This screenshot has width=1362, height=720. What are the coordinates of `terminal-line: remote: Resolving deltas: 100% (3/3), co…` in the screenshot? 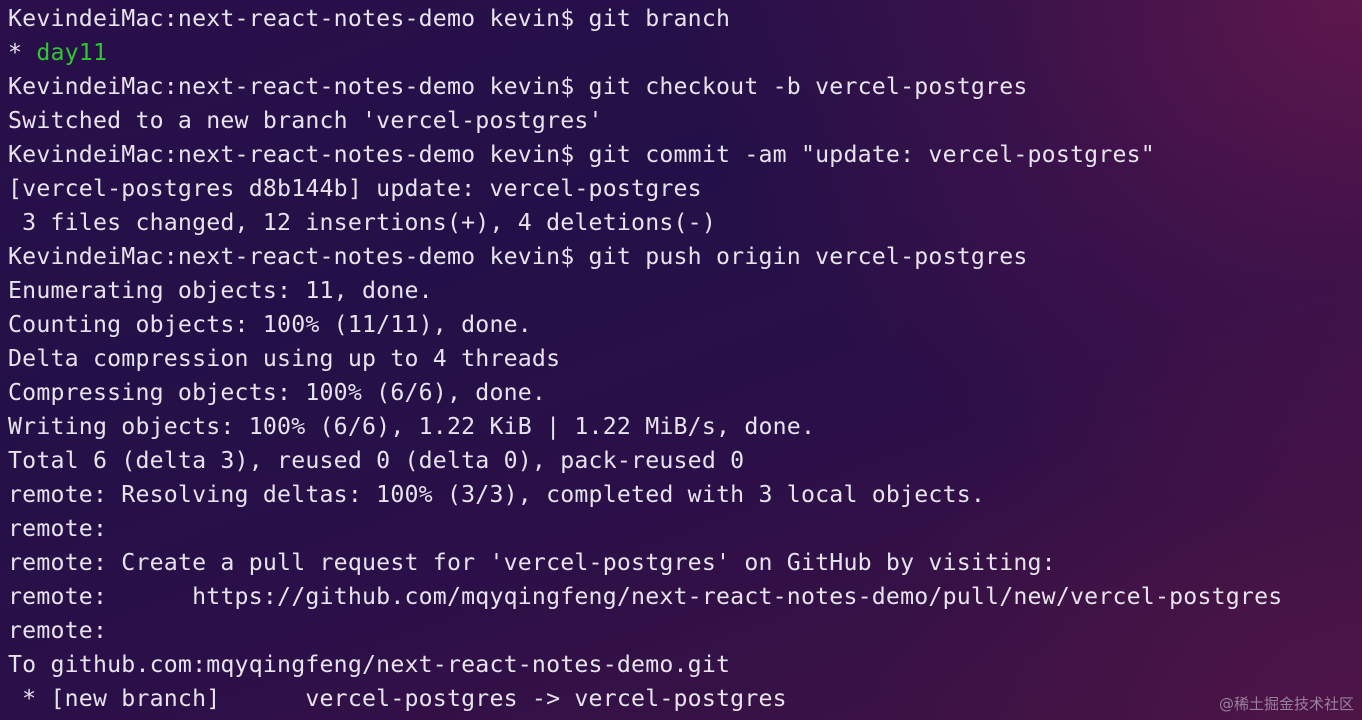 It's located at (497, 494).